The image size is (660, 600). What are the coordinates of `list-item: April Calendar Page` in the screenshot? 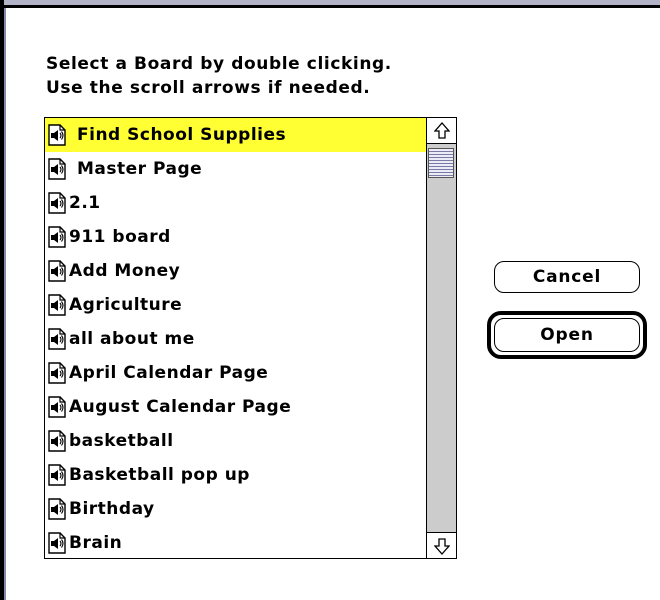 It's located at (236, 373).